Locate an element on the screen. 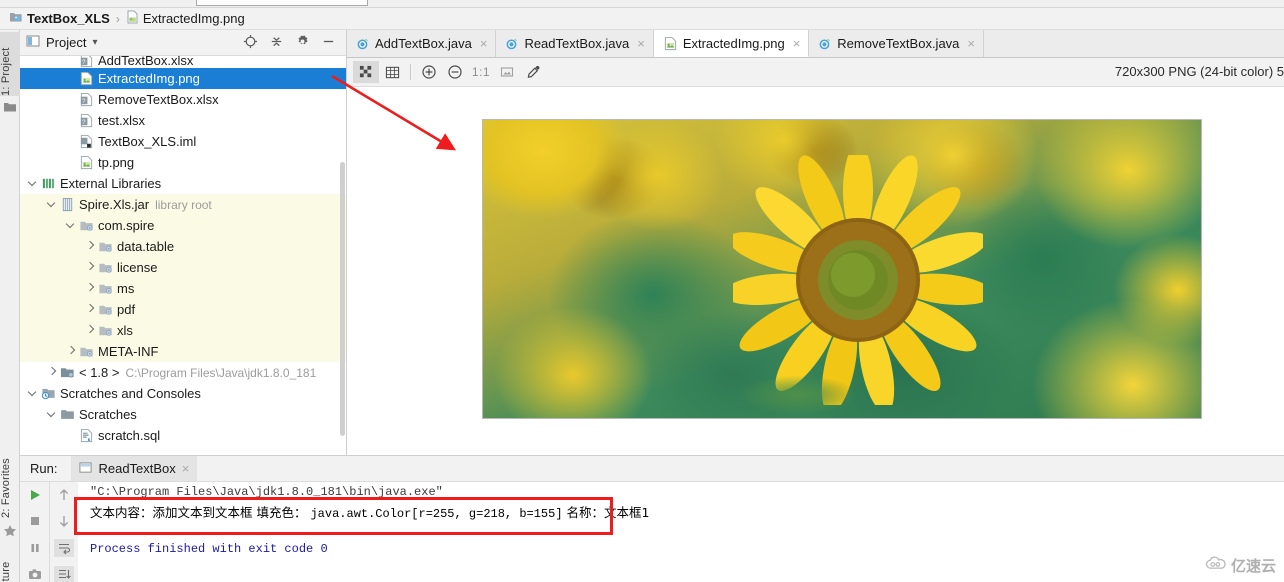 Image resolution: width=1284 pixels, height=582 pixels. down-arrow-icon is located at coordinates (64, 522).